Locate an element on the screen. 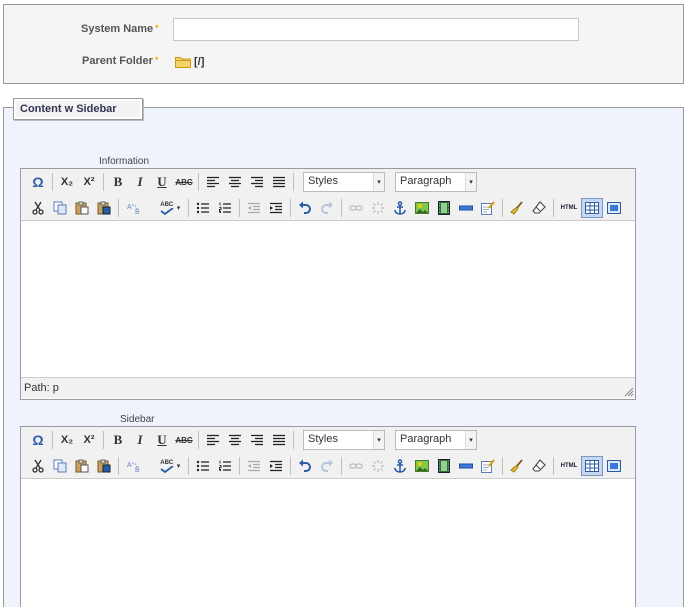 The height and width of the screenshot is (607, 691). element-path: Path: p is located at coordinates (41, 388).